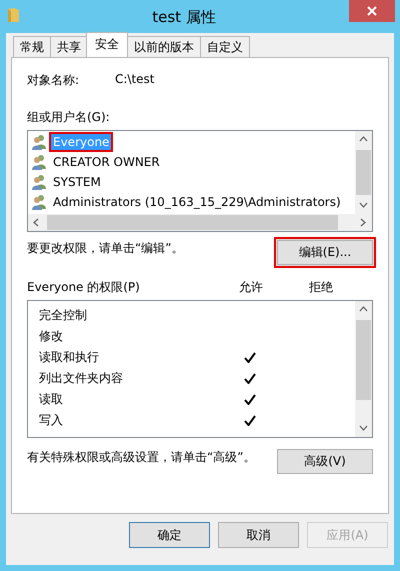 The image size is (400, 571). I want to click on advanced-button: 高级(V), so click(325, 461).